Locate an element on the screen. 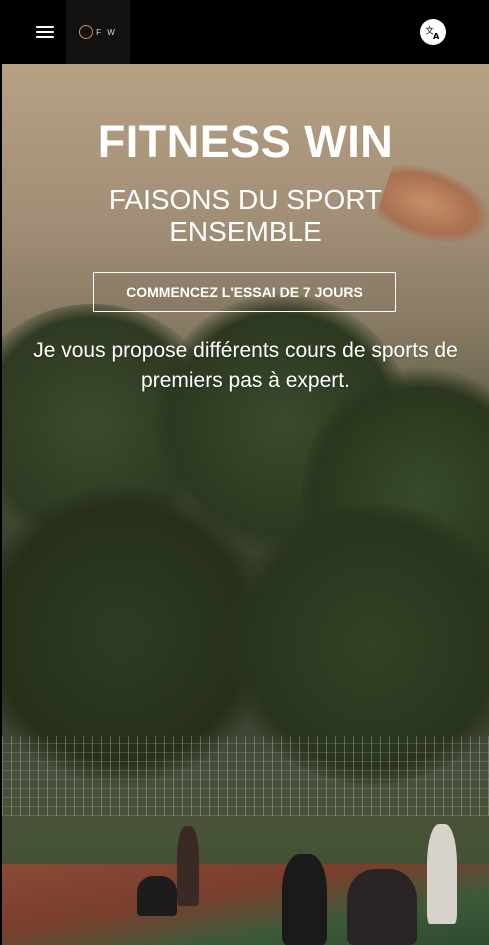  hamburger-menu-icon is located at coordinates (46, 32).